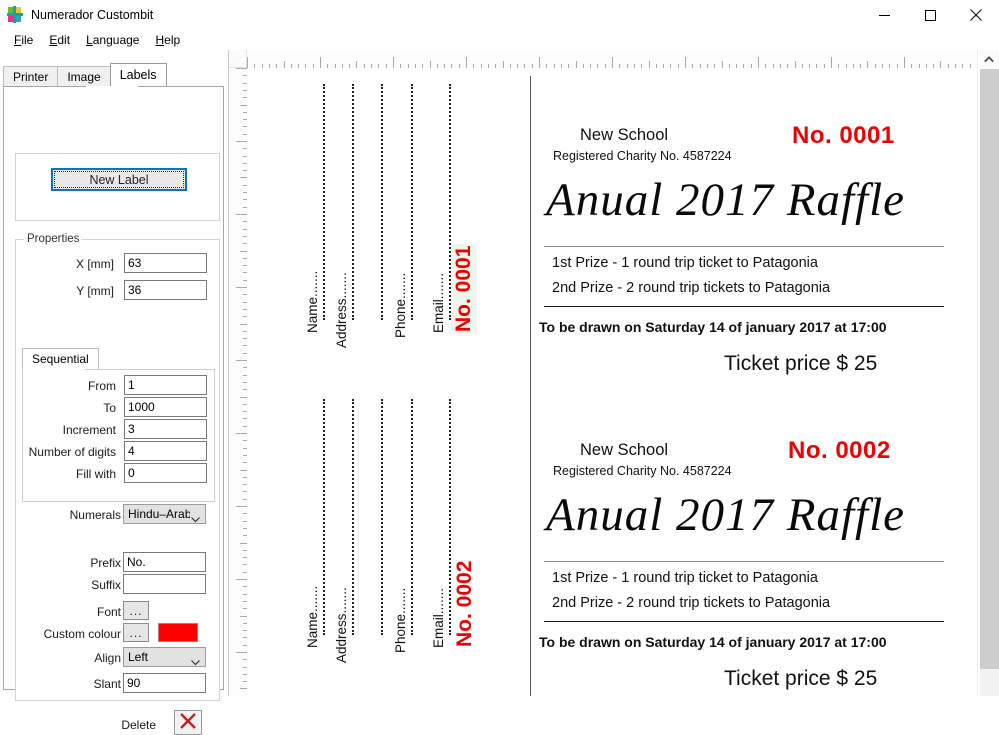 The image size is (999, 735). I want to click on to-input: 1000, so click(165, 407).